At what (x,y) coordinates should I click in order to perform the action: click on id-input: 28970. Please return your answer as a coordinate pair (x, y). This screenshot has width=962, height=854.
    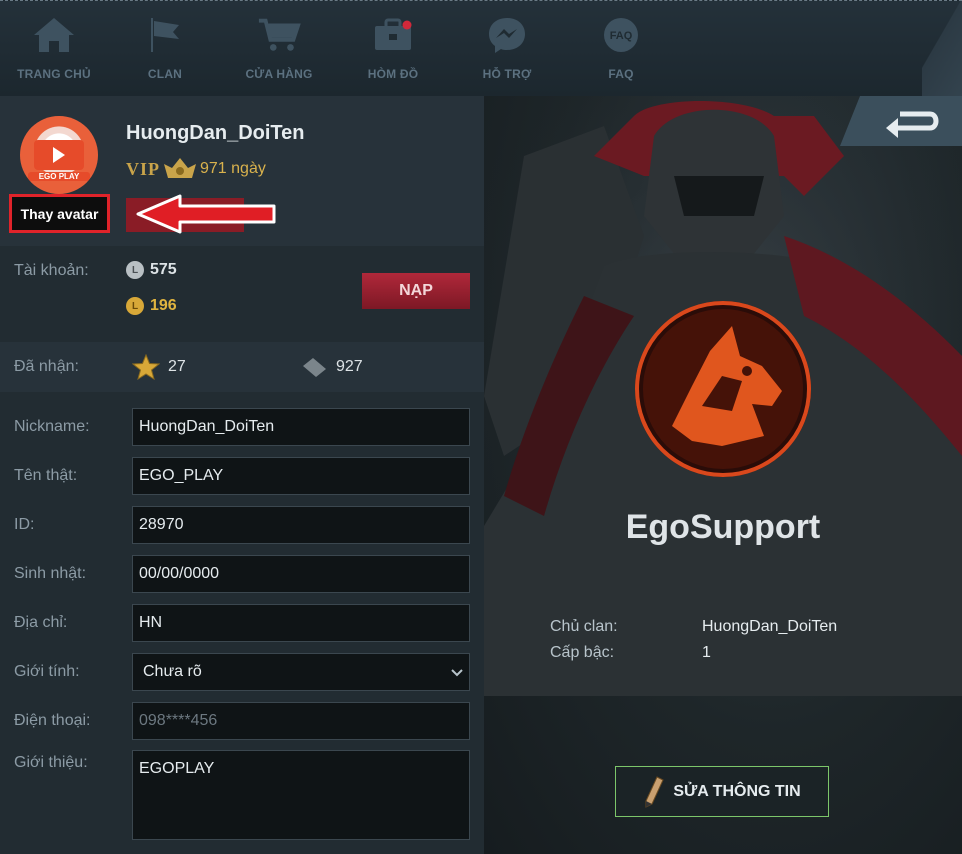
    Looking at the image, I should click on (301, 525).